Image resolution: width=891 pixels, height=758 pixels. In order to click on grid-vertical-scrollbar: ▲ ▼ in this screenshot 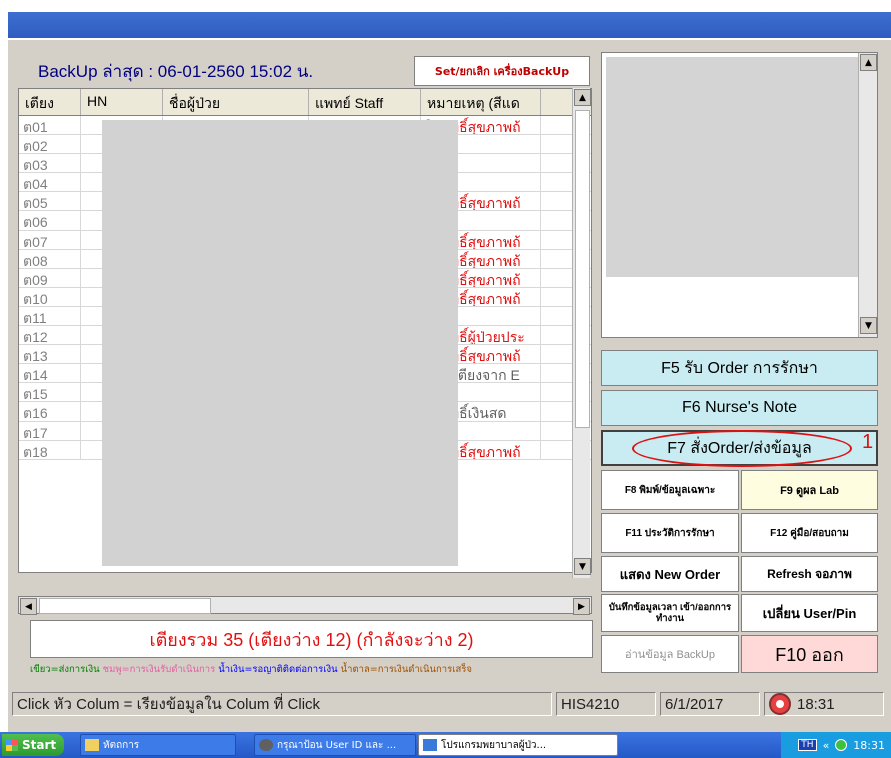, I will do `click(581, 333)`.